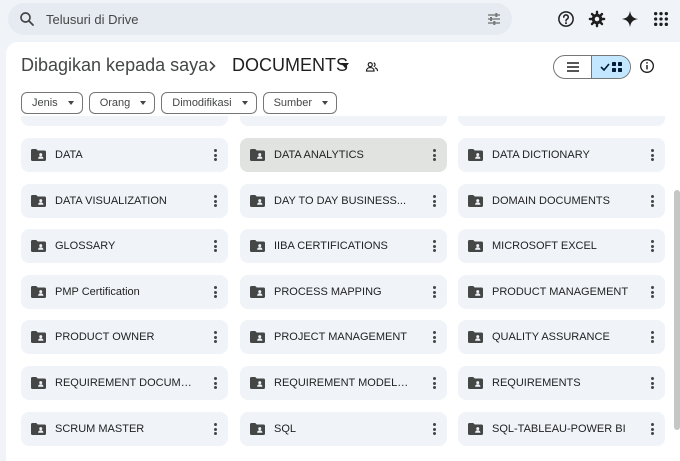 The width and height of the screenshot is (680, 461). Describe the element at coordinates (372, 67) in the screenshot. I see `shared-people-icon` at that location.